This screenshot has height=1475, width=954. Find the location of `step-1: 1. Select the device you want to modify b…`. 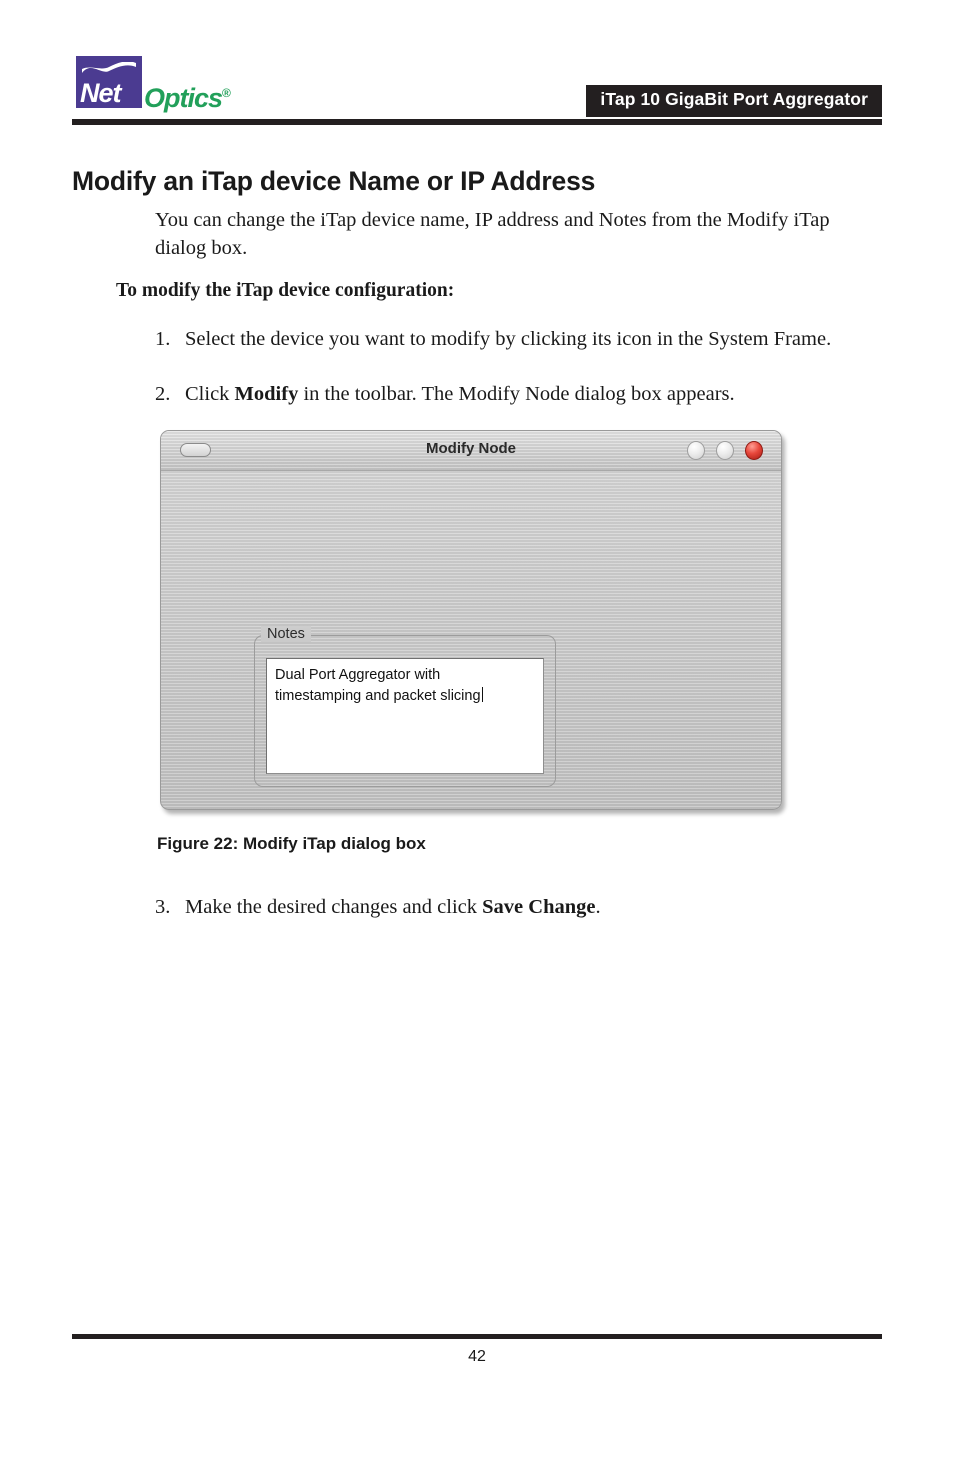

step-1: 1. Select the device you want to modify b… is located at coordinates (493, 339).